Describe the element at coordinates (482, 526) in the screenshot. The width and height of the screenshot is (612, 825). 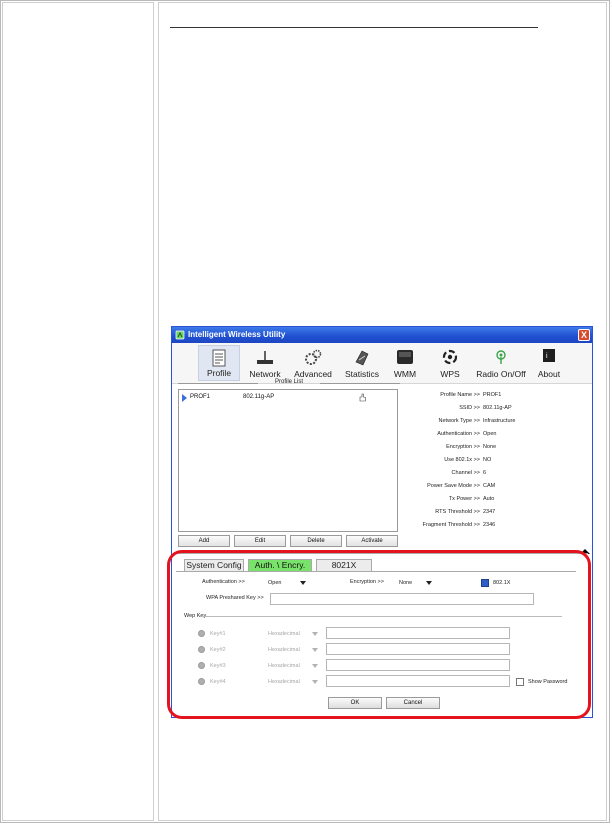
I see `info-fragment-threshold: Fragment Threshold >> 2346` at that location.